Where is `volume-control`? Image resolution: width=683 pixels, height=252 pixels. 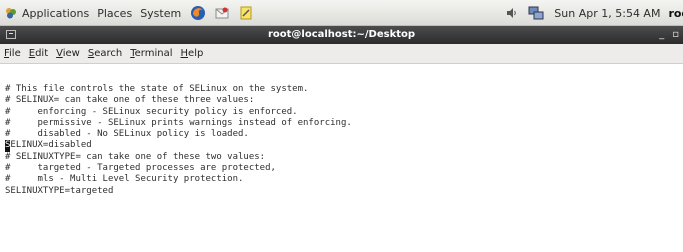 volume-control is located at coordinates (512, 13).